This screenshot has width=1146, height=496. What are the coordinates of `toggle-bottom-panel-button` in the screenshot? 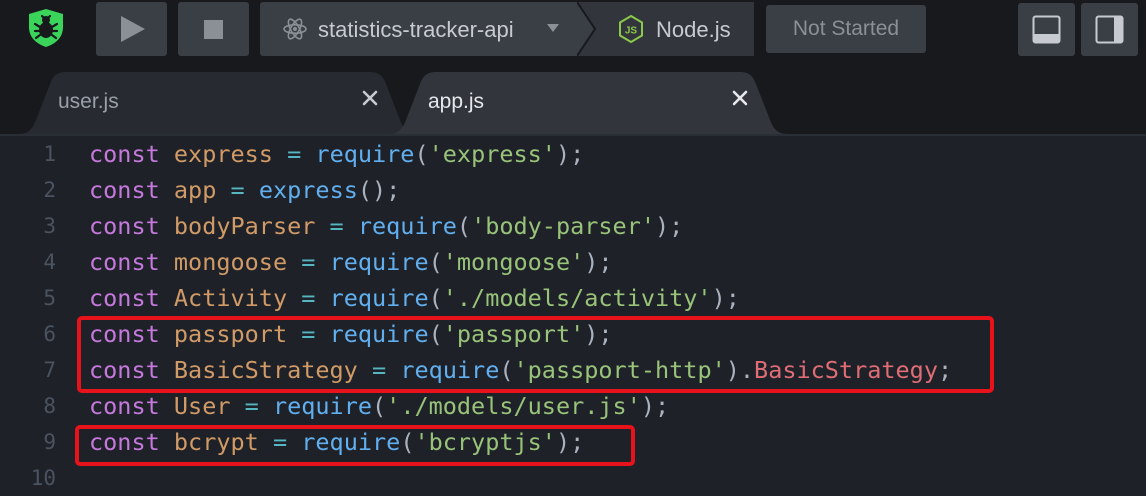 It's located at (1046, 29).